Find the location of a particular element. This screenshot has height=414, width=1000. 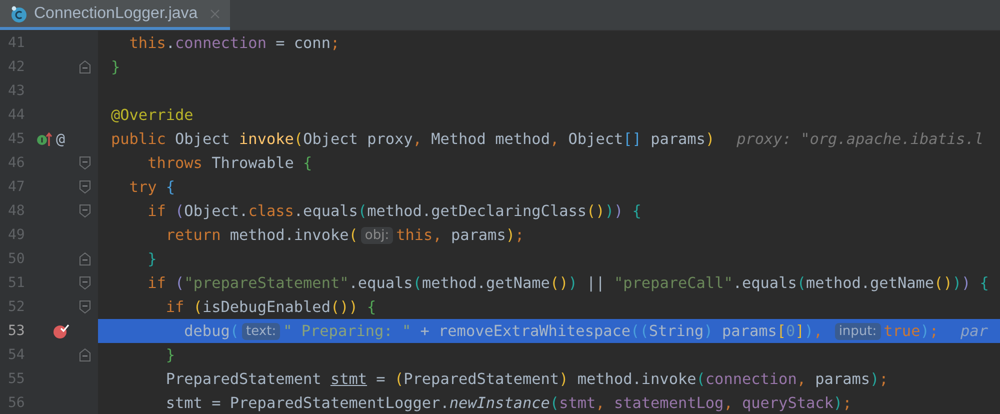

inlay-hint: text: is located at coordinates (261, 331).